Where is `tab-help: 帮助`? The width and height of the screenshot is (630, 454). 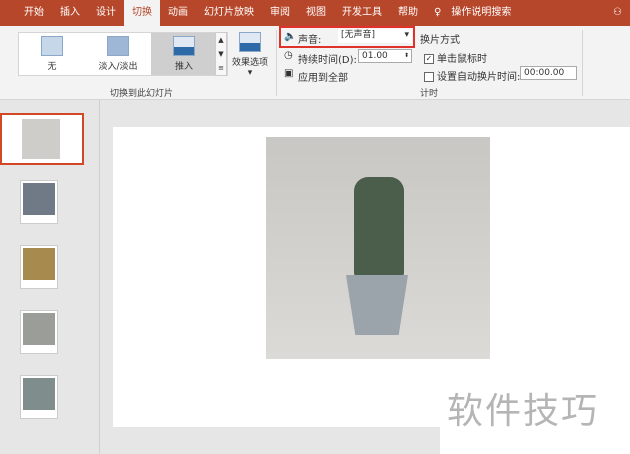 tab-help: 帮助 is located at coordinates (408, 13).